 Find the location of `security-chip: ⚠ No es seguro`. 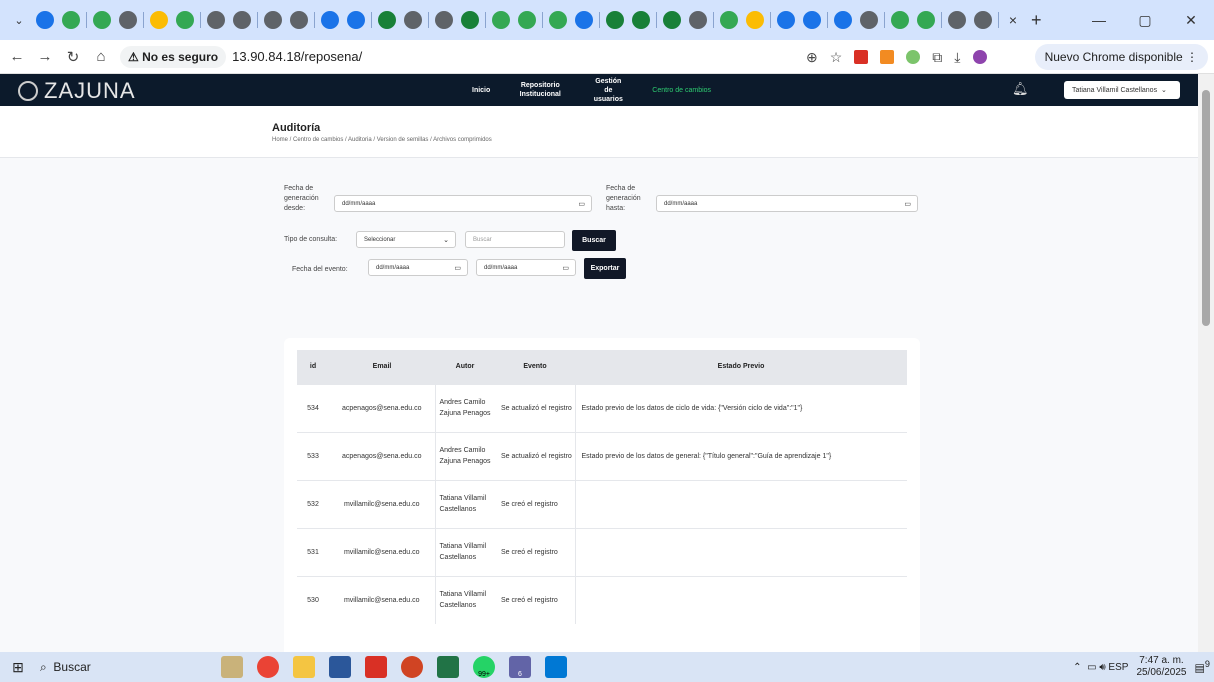

security-chip: ⚠ No es seguro is located at coordinates (173, 56).